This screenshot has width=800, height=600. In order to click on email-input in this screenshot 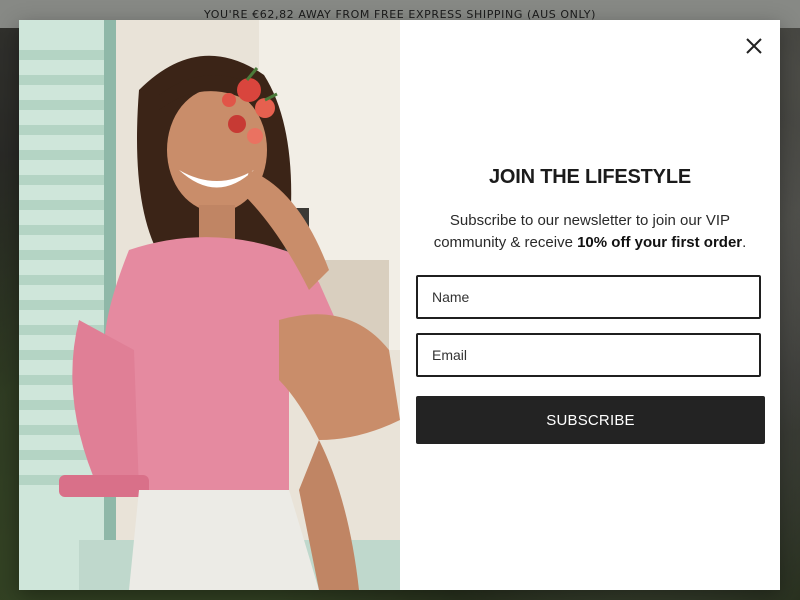, I will do `click(588, 355)`.